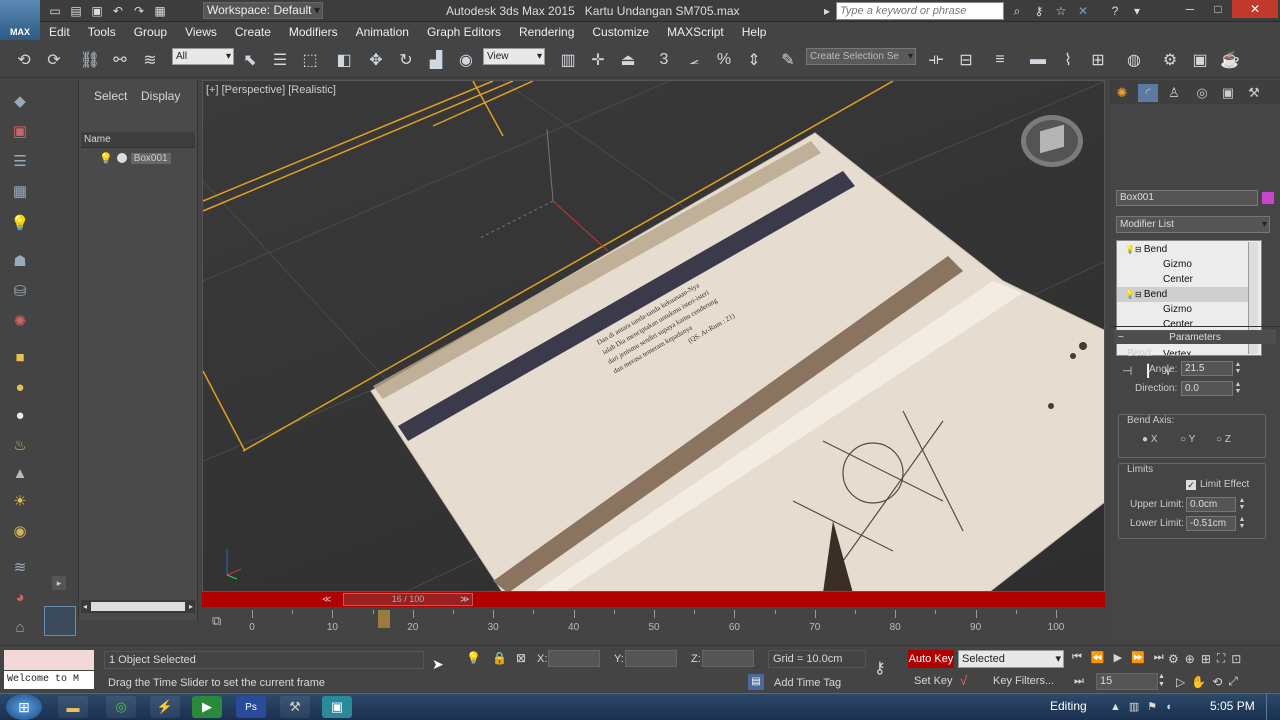  Describe the element at coordinates (1077, 657) in the screenshot. I see `go-to-start-icon: ⏮` at that location.